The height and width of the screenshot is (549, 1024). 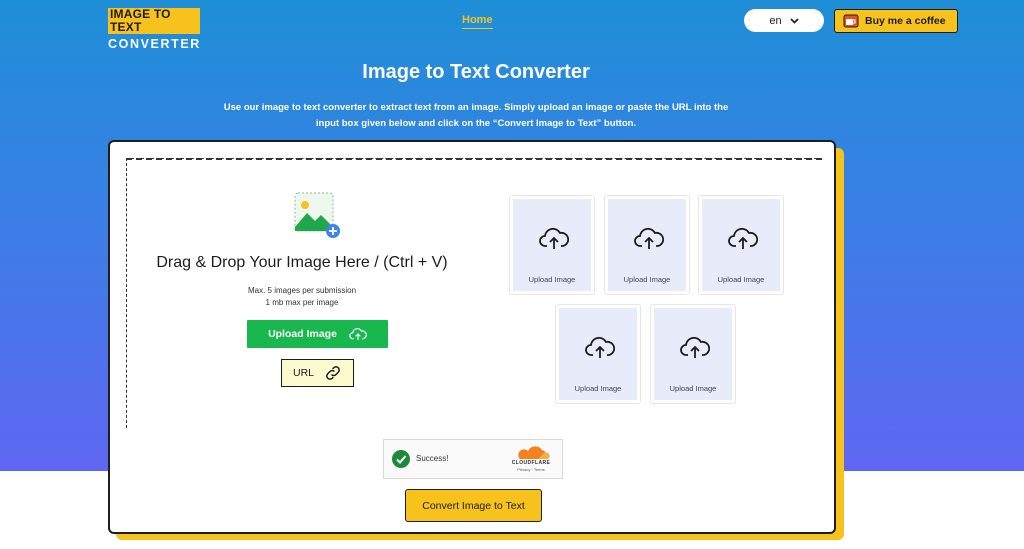 I want to click on upload-image-button: Upload Image, so click(x=317, y=334).